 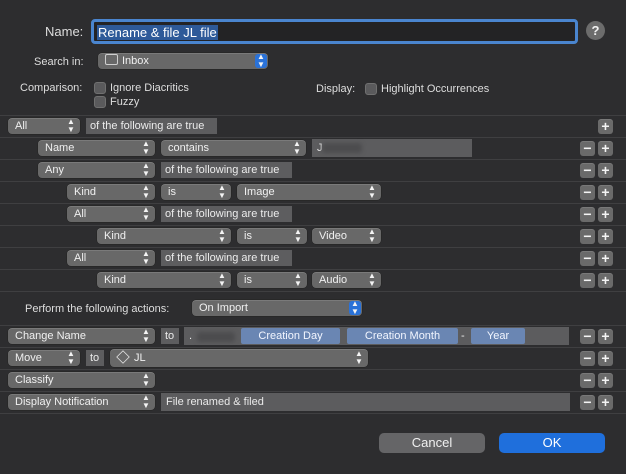 I want to click on trigger-popup: On Import ▲ ▼, so click(x=277, y=308).